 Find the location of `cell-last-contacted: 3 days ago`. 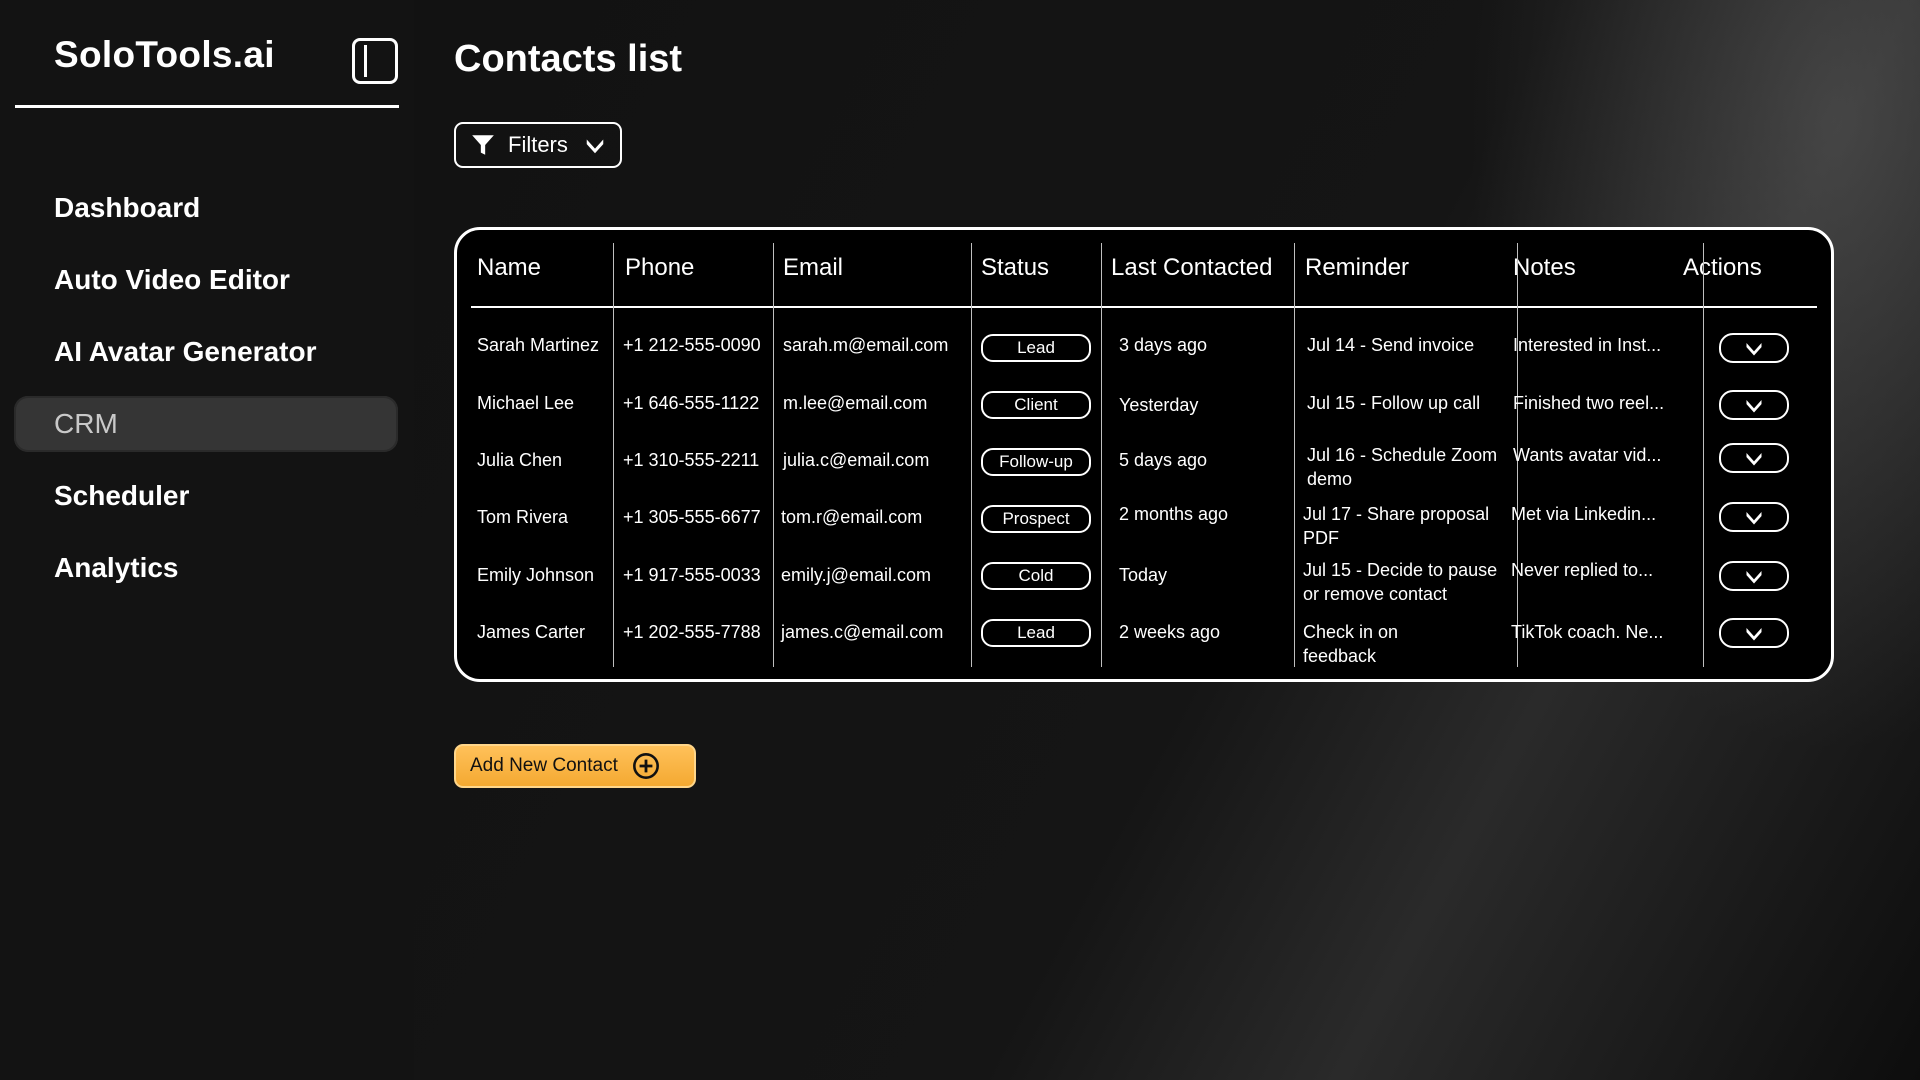

cell-last-contacted: 3 days ago is located at coordinates (1163, 345).